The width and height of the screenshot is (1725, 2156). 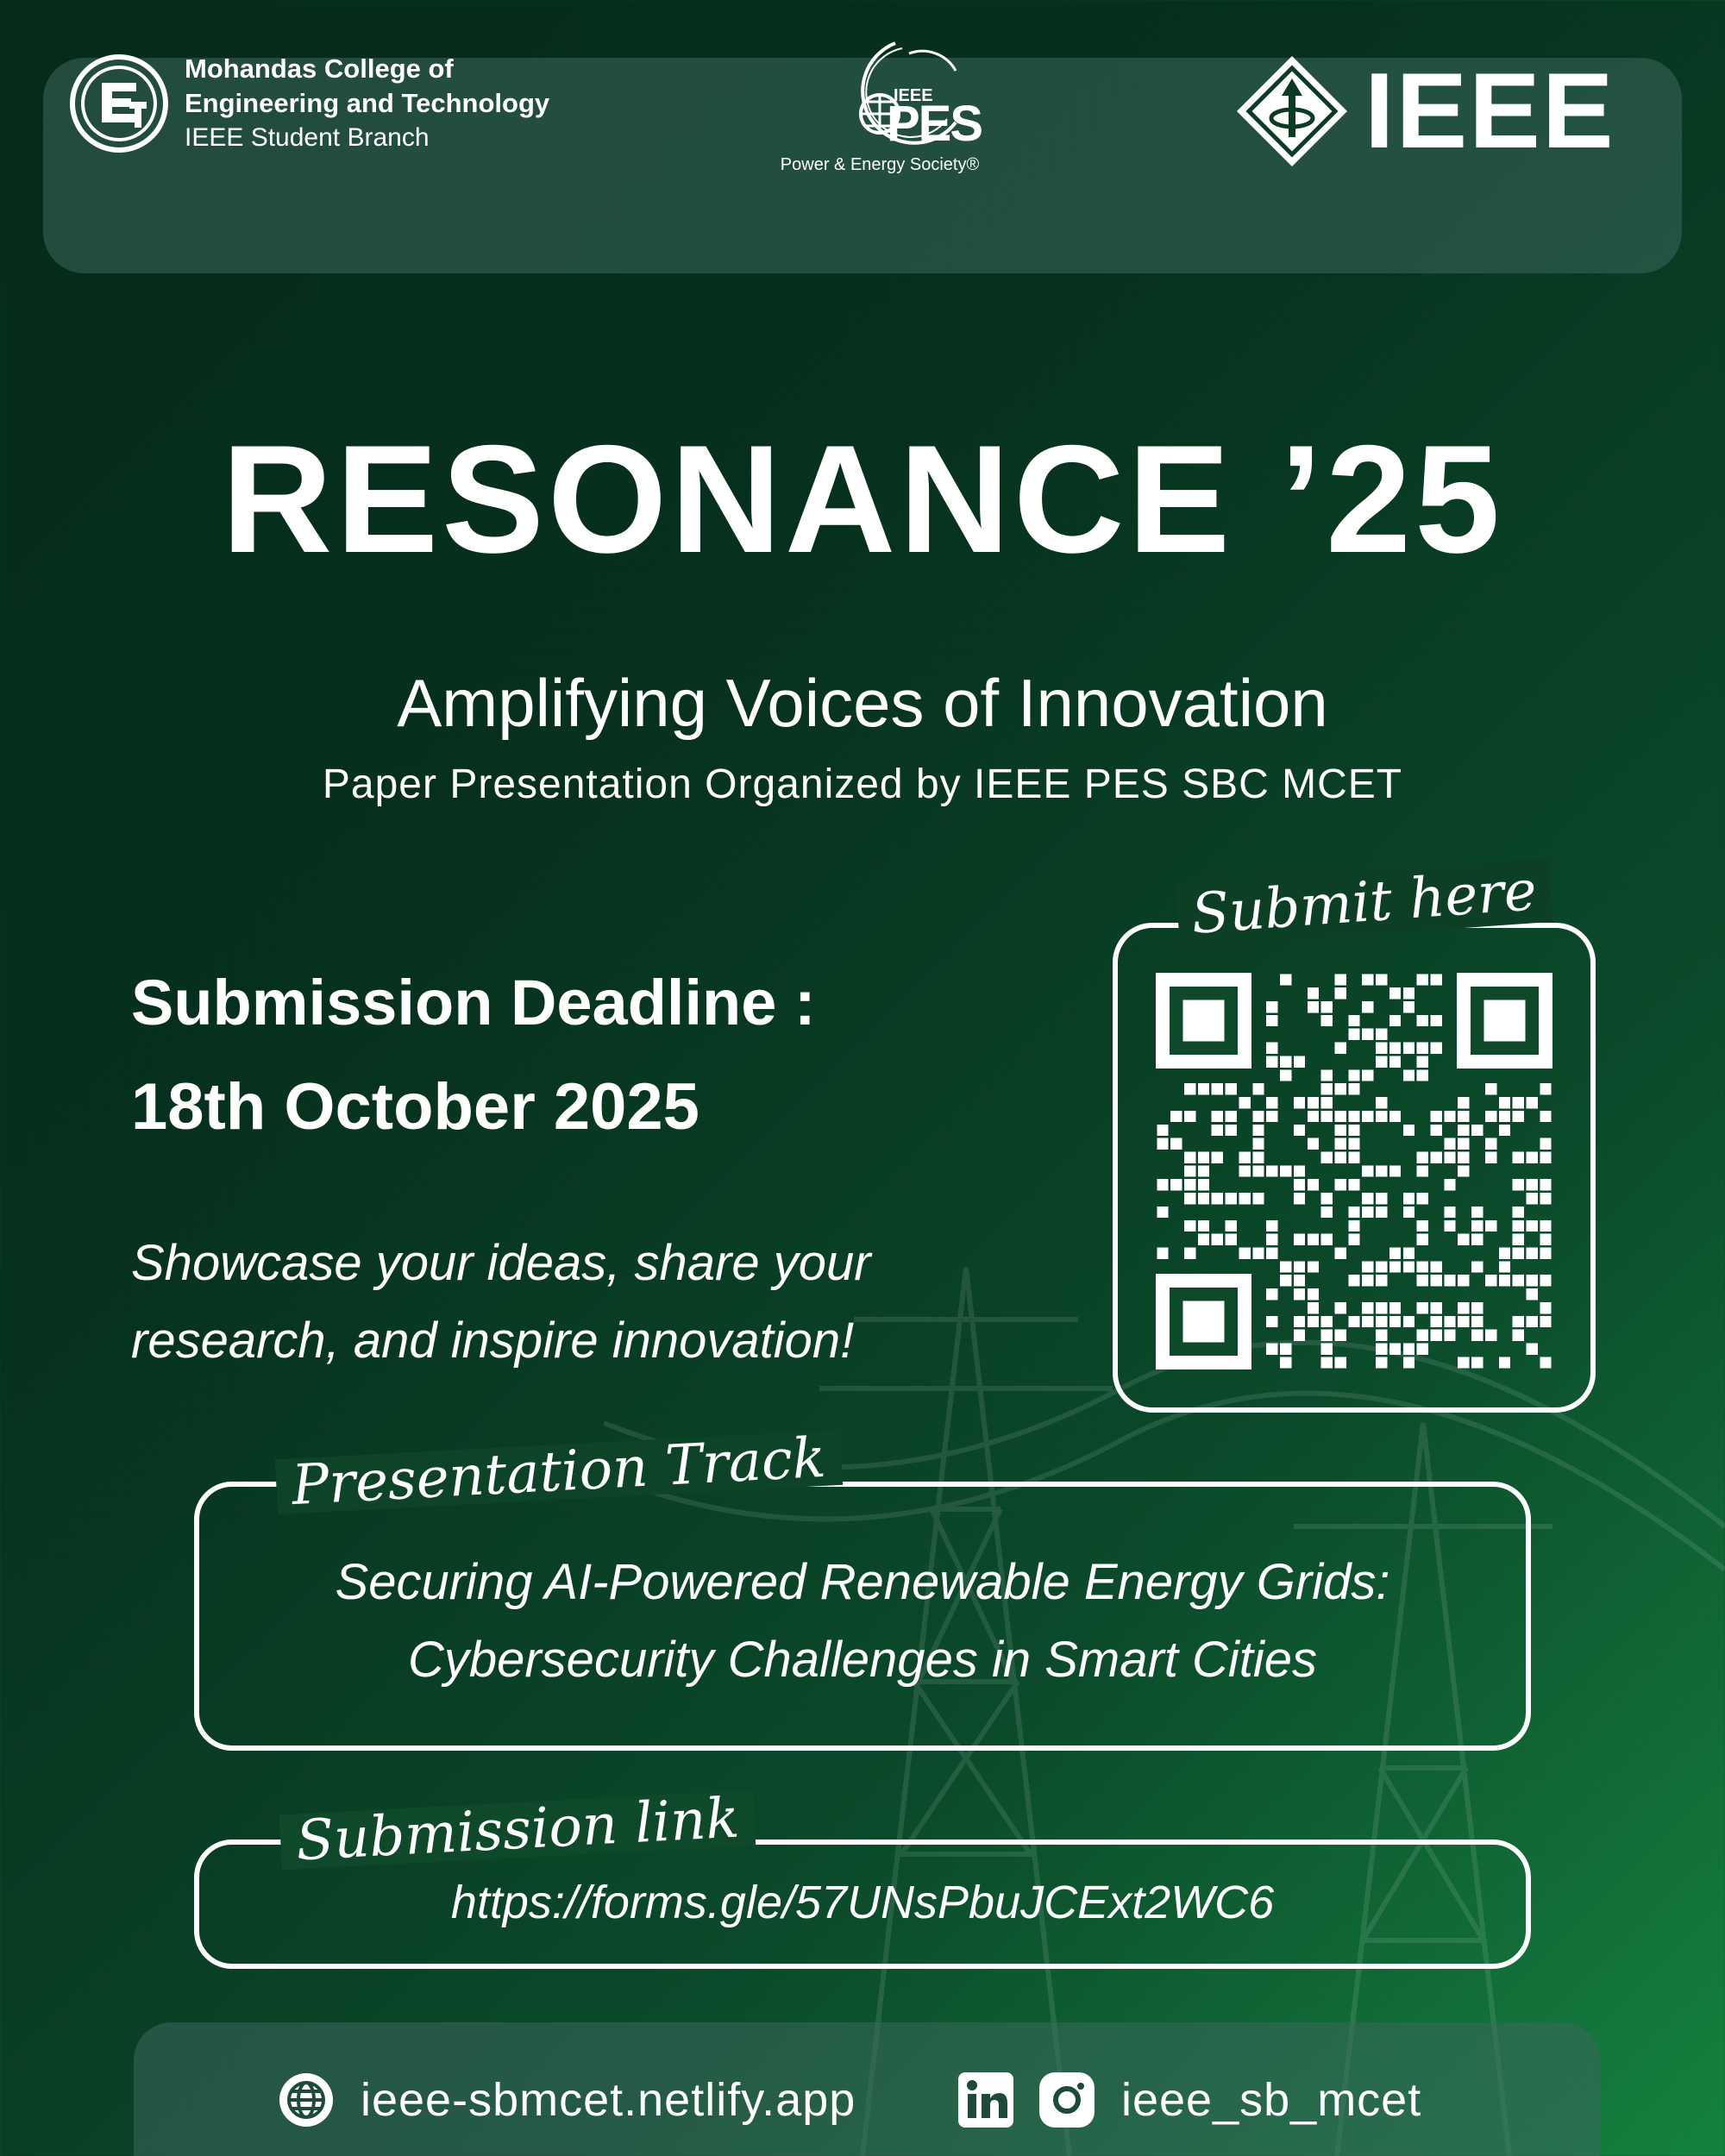 I want to click on social-handle-text: ieee_sb_mcet, so click(x=1272, y=2100).